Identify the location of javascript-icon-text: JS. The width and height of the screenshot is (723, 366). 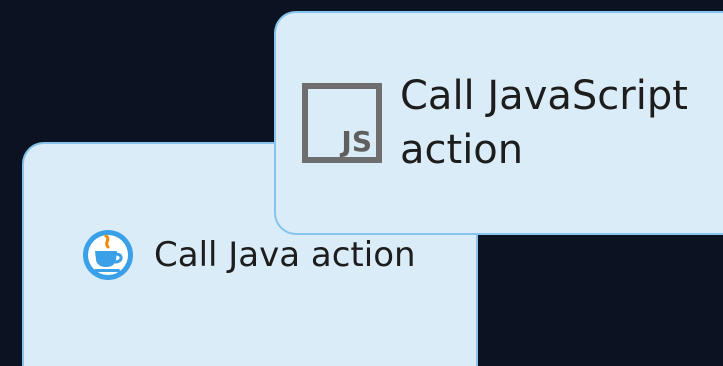
(356, 141).